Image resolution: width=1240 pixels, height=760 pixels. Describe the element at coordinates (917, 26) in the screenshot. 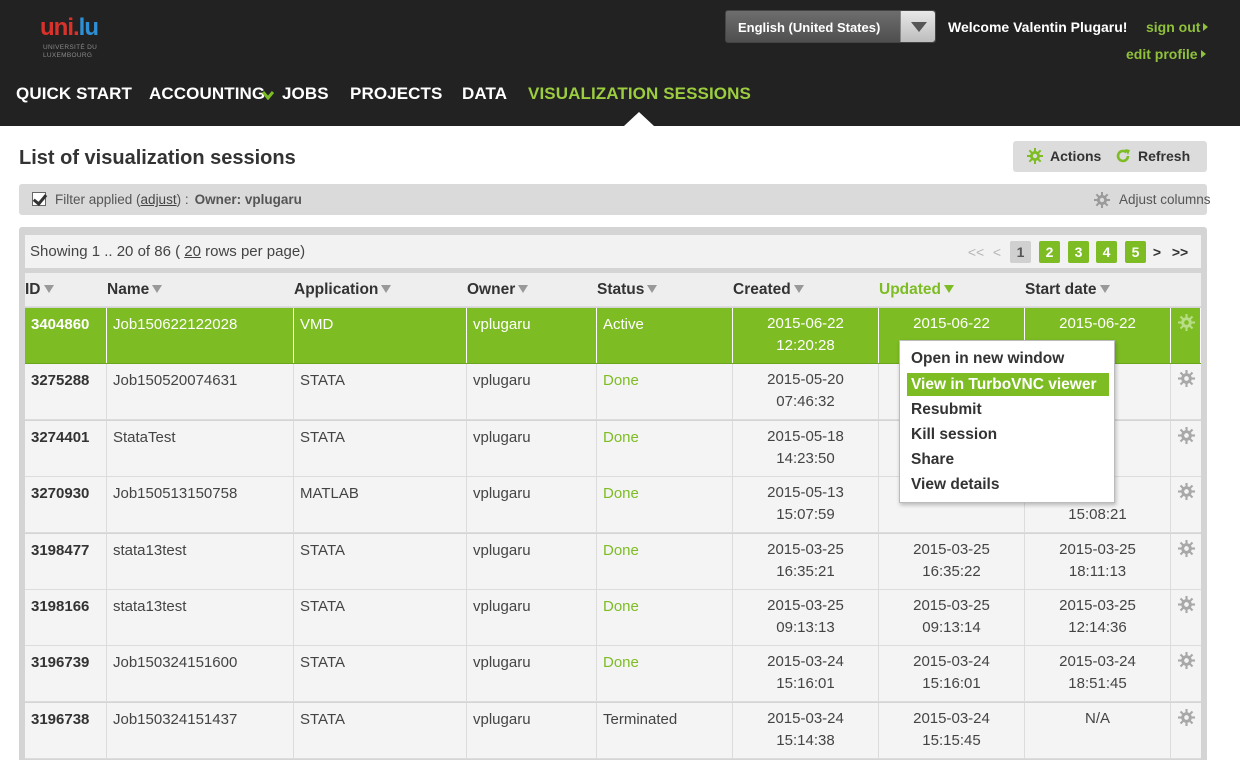

I see `dropdown-arrow-icon` at that location.